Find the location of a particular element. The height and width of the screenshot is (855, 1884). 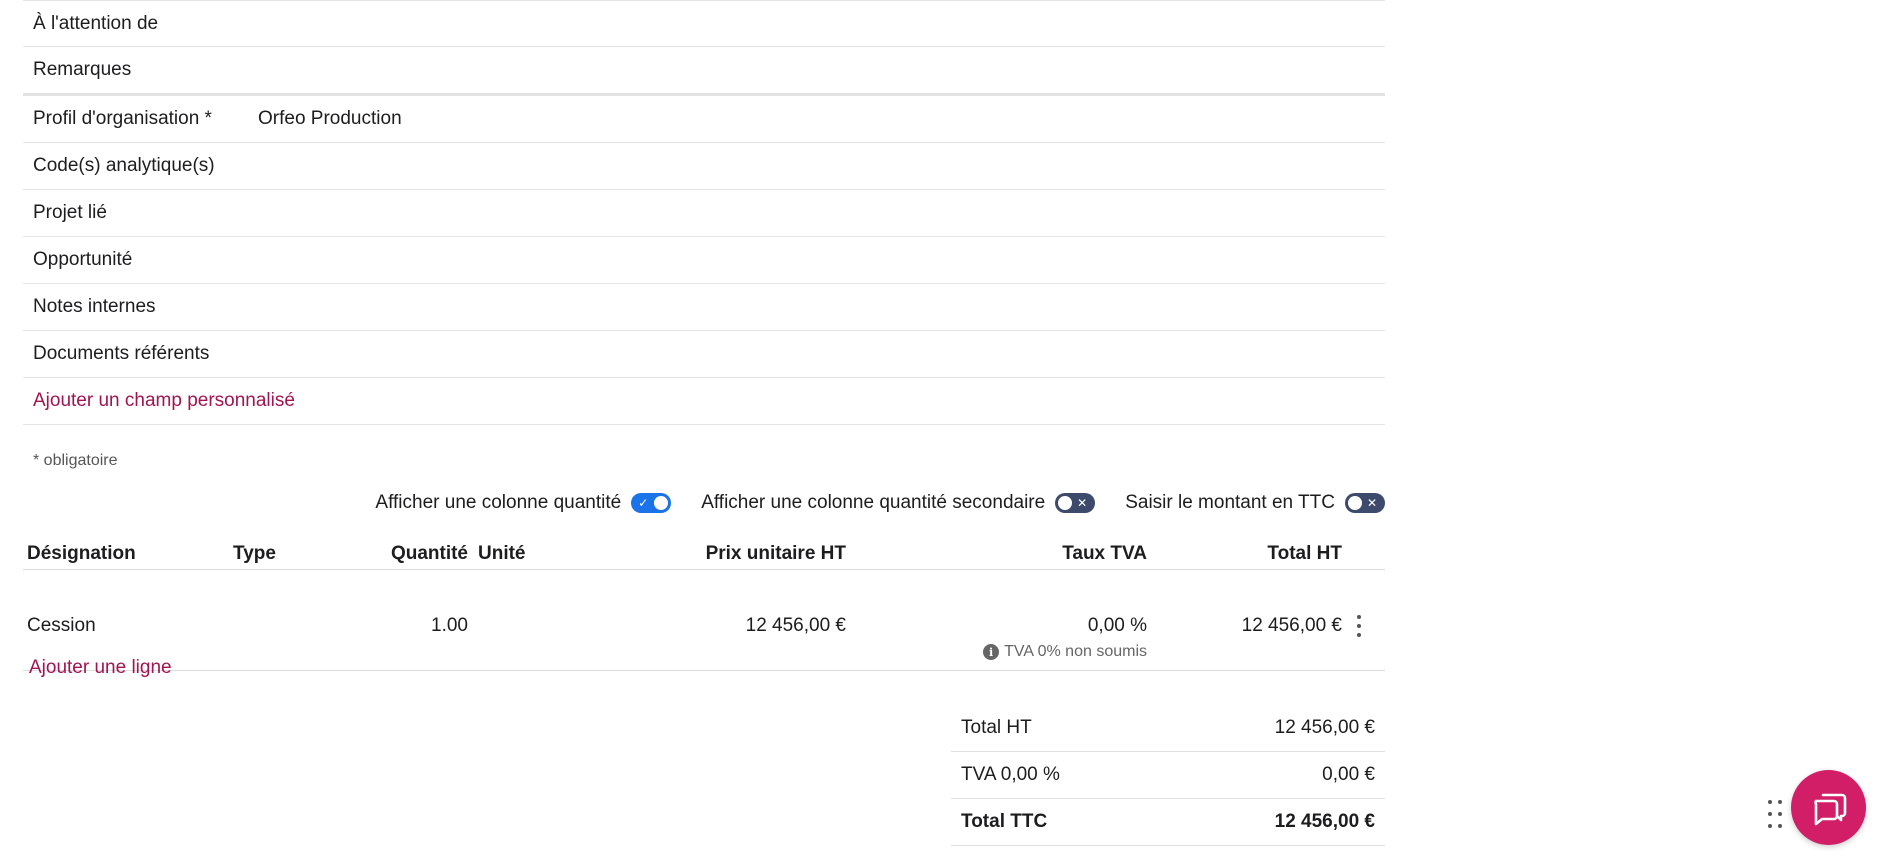

cell-total: 12 456,00 € is located at coordinates (1291, 625).